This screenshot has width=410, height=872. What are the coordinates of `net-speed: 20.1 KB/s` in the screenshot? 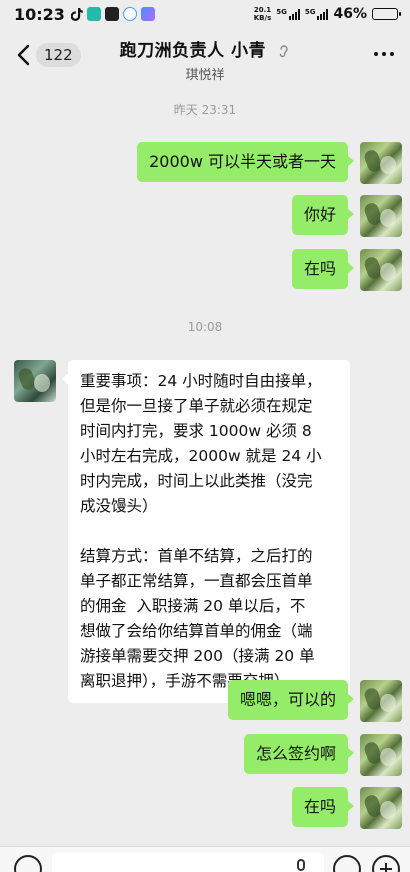 It's located at (262, 14).